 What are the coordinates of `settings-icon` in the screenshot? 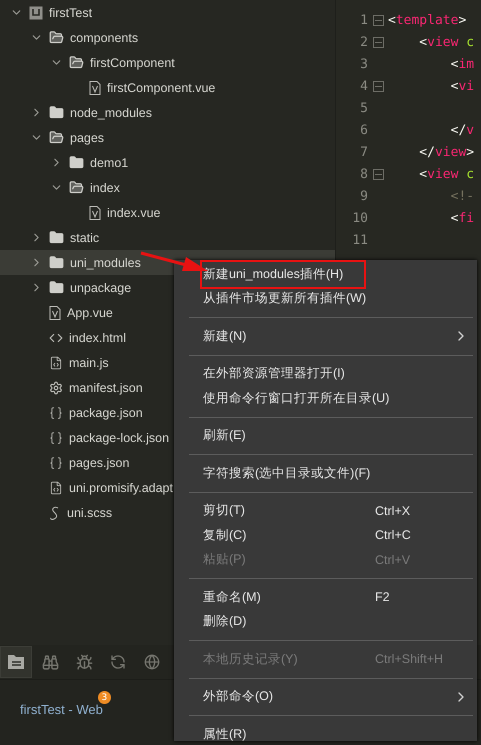 It's located at (56, 387).